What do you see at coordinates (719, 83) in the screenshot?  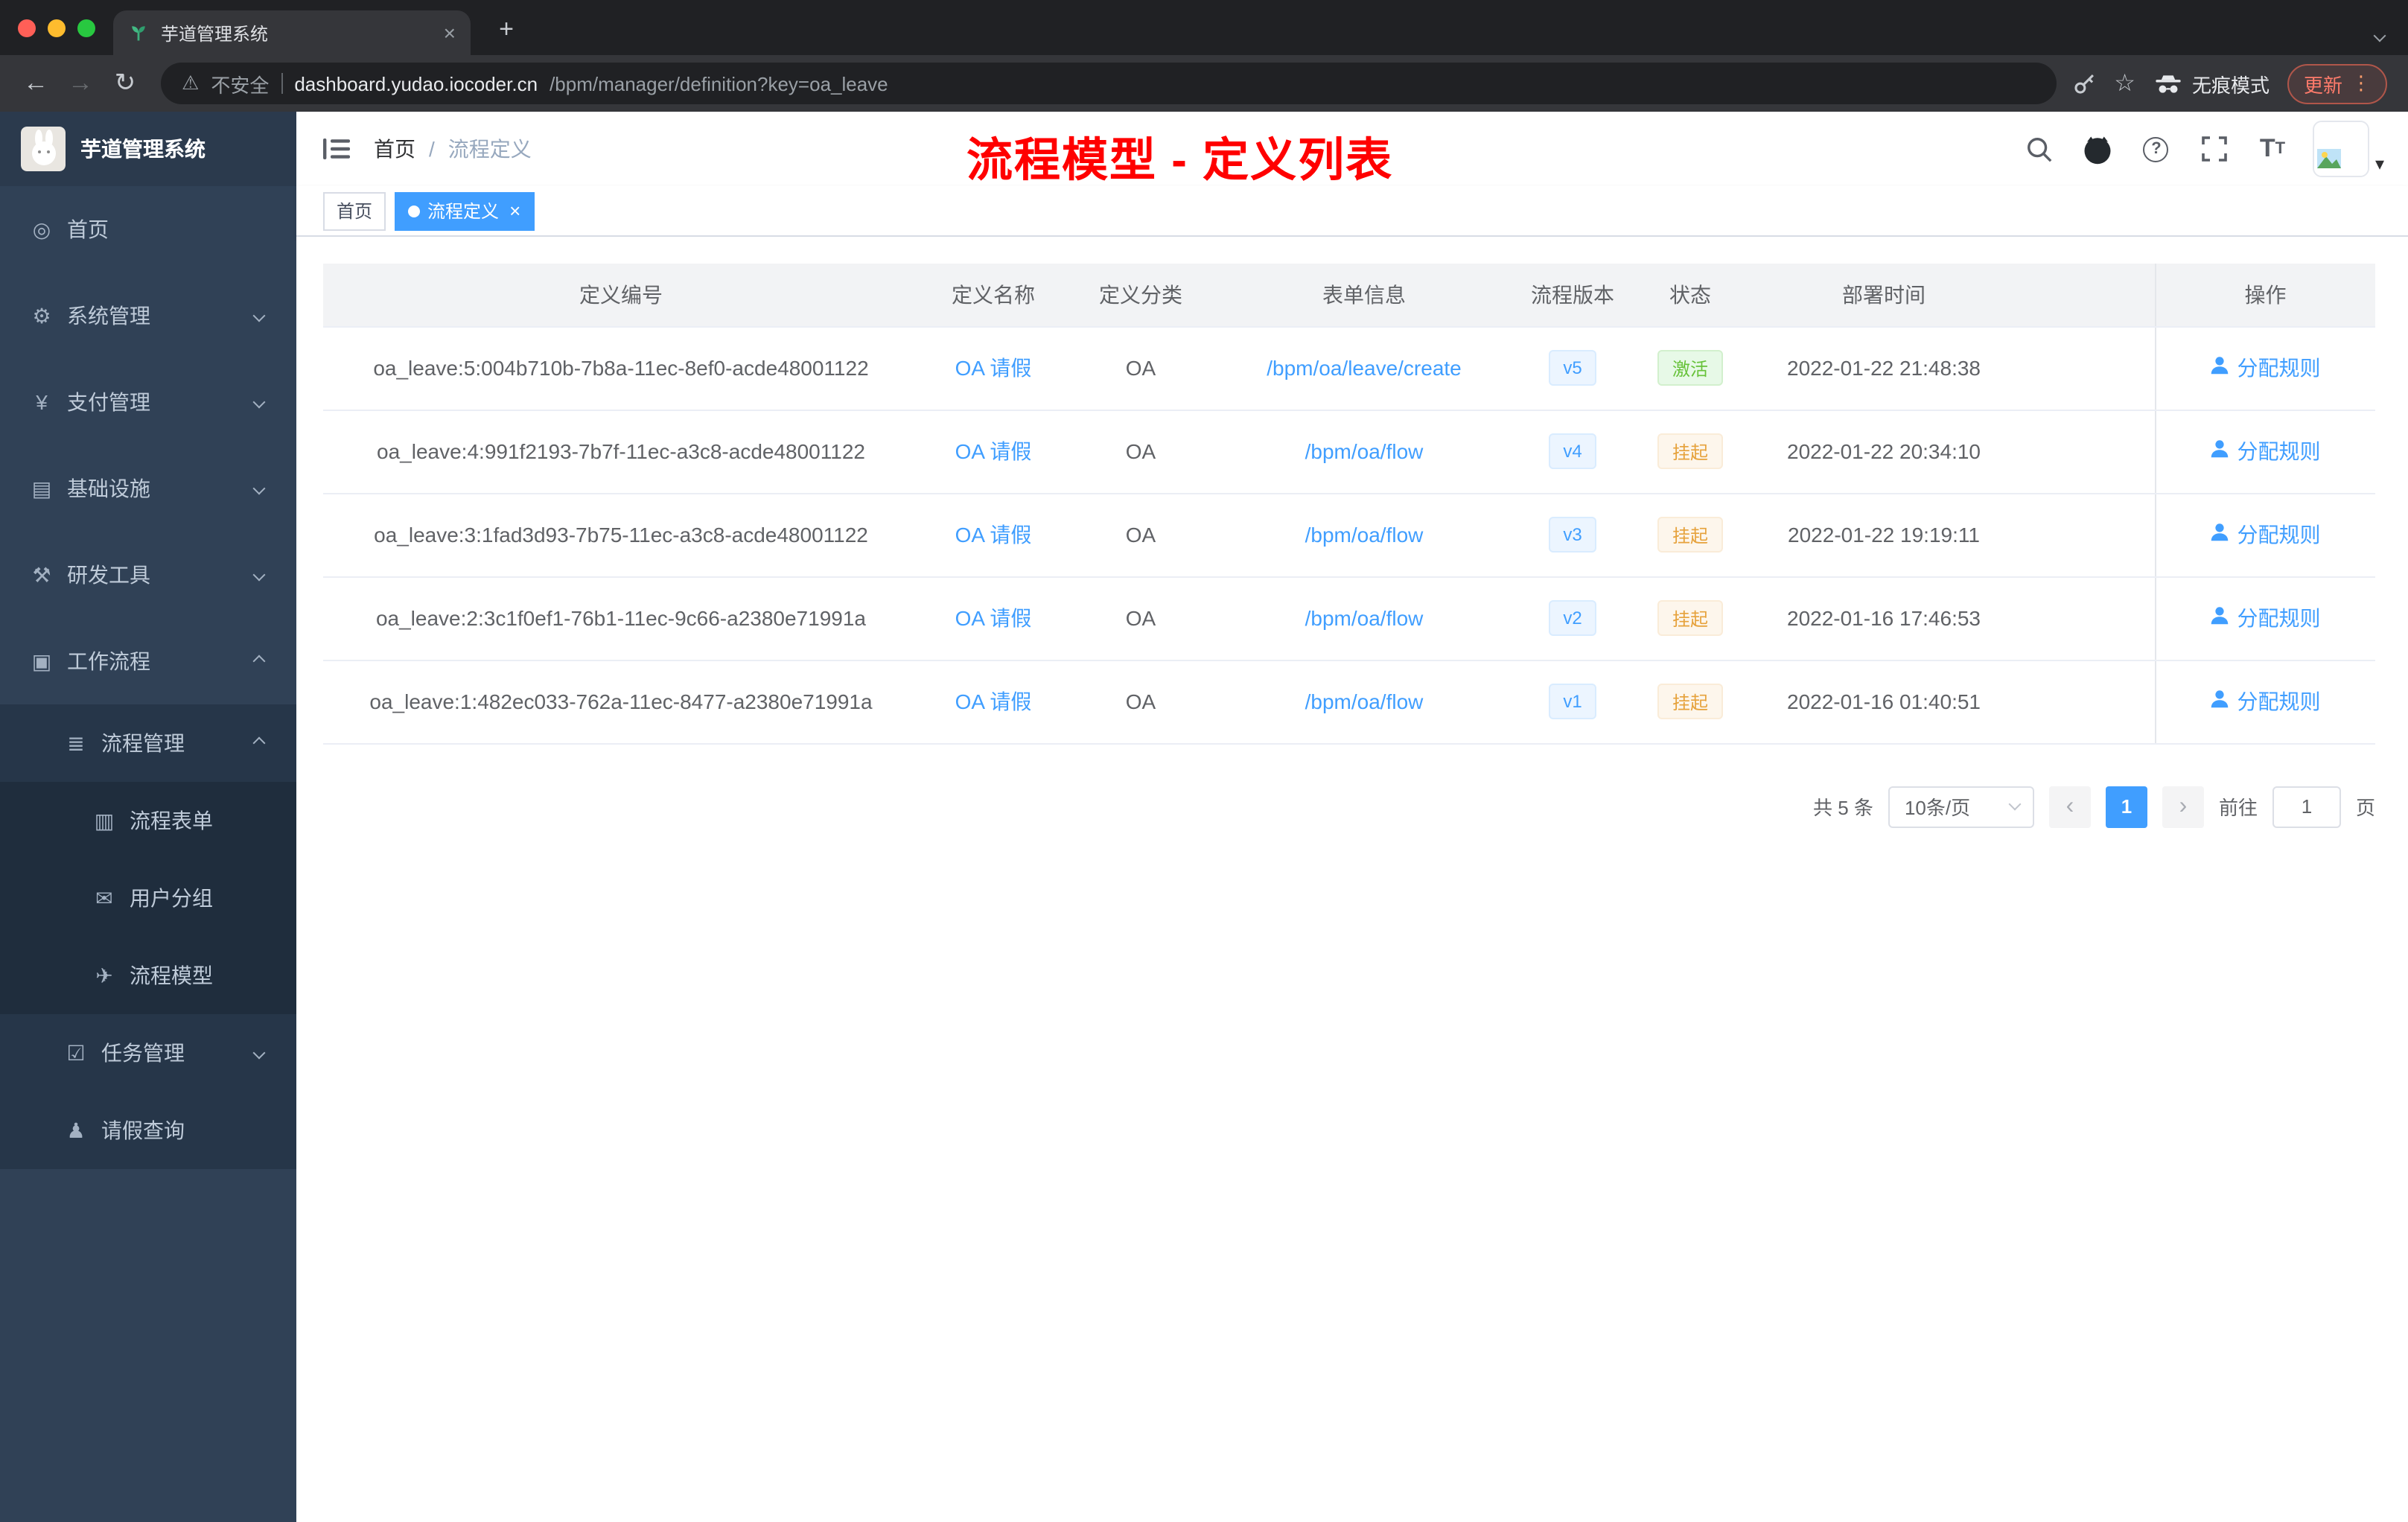 I see `url-path: /bpm/manager/definition?key=oa_leave` at bounding box center [719, 83].